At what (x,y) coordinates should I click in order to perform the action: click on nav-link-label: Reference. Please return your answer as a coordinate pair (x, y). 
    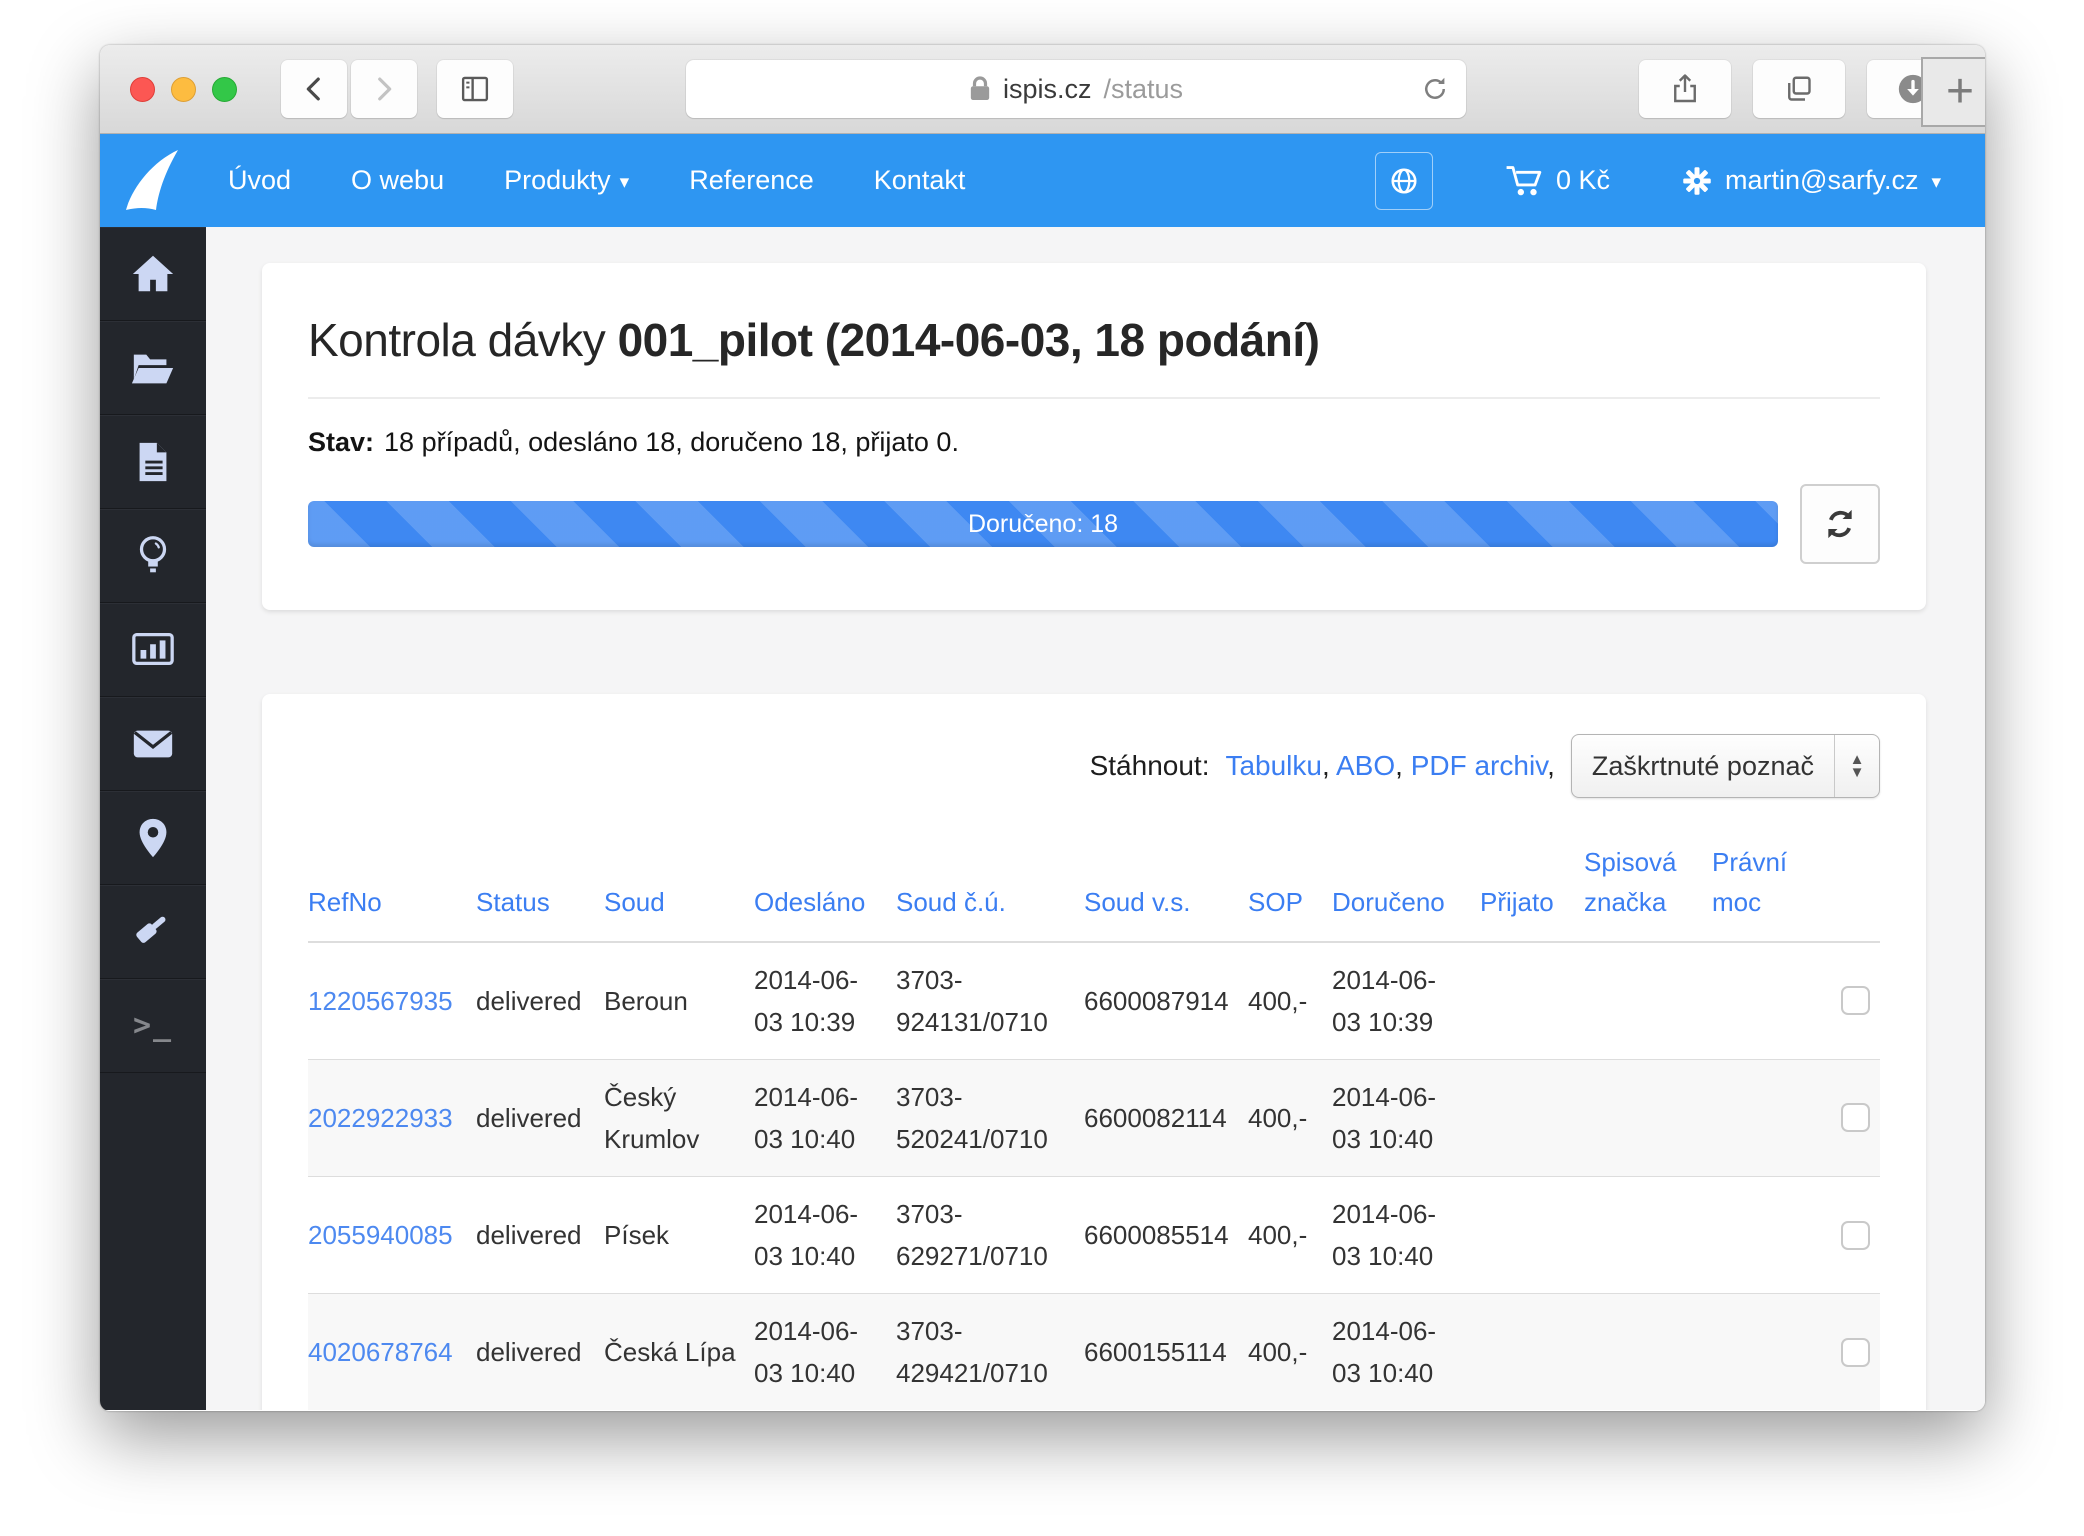
    Looking at the image, I should click on (751, 180).